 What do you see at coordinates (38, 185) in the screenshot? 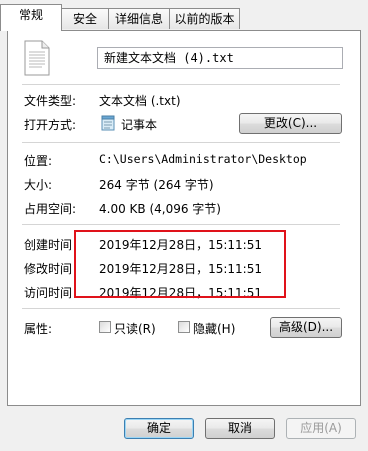
I see `size-label: 大小:` at bounding box center [38, 185].